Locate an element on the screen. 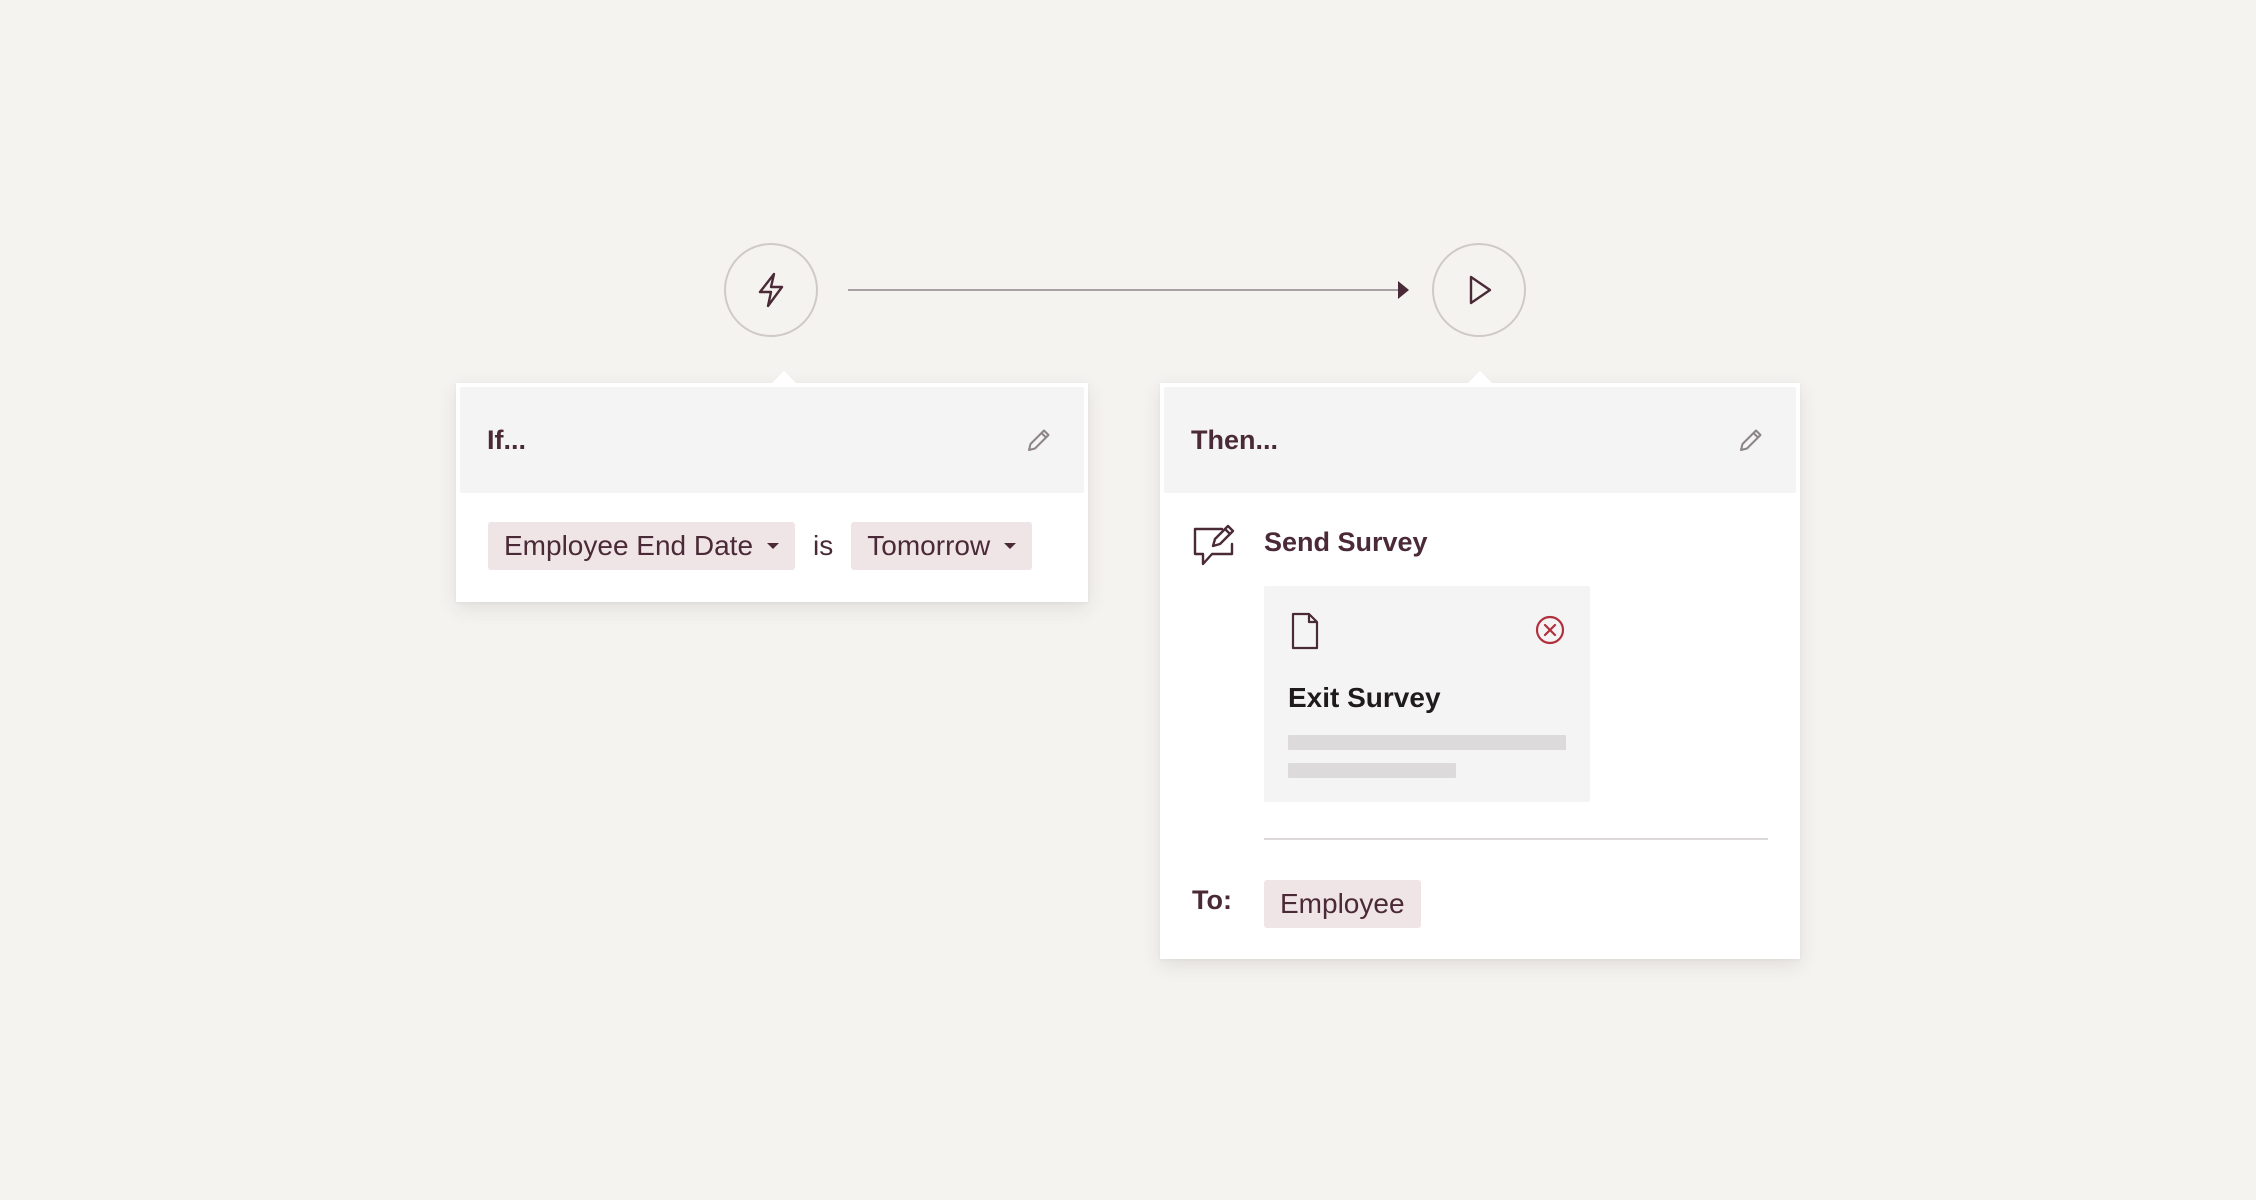 The image size is (2256, 1200). condition-value-label: Tomorrow is located at coordinates (929, 545).